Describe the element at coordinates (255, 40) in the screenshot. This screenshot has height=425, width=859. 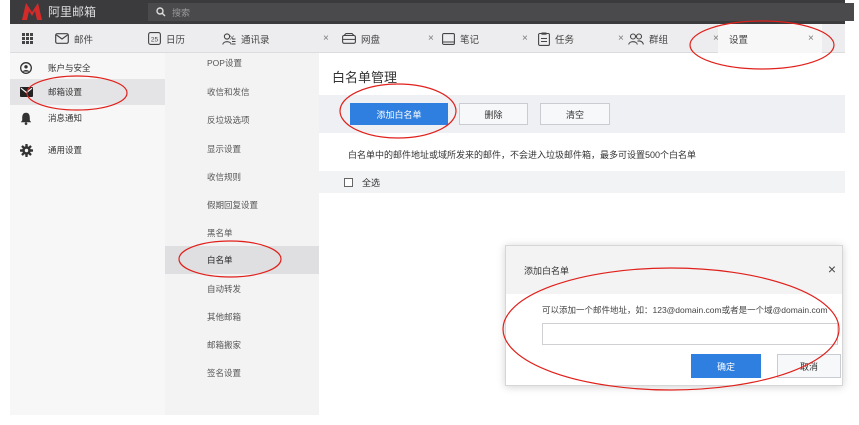
I see `tab-label: 通讯录` at that location.